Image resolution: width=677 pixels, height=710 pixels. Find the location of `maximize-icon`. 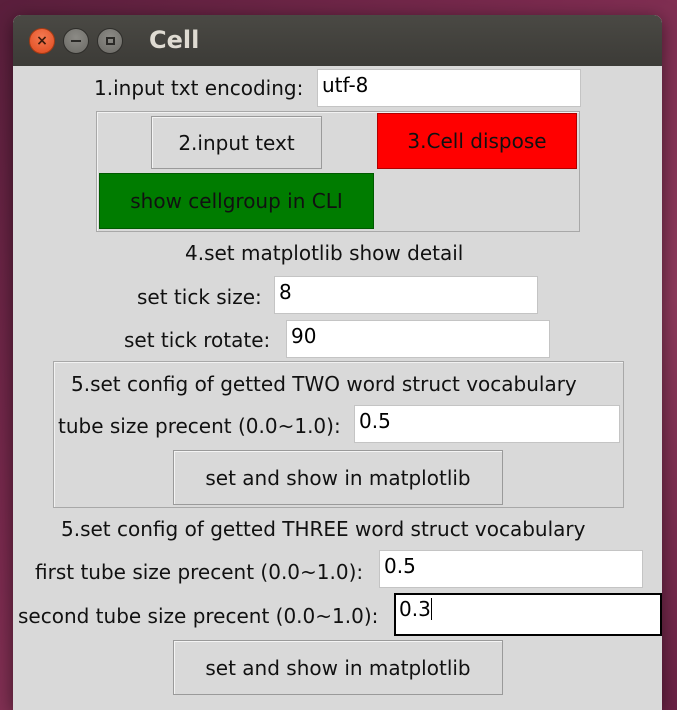

maximize-icon is located at coordinates (110, 41).